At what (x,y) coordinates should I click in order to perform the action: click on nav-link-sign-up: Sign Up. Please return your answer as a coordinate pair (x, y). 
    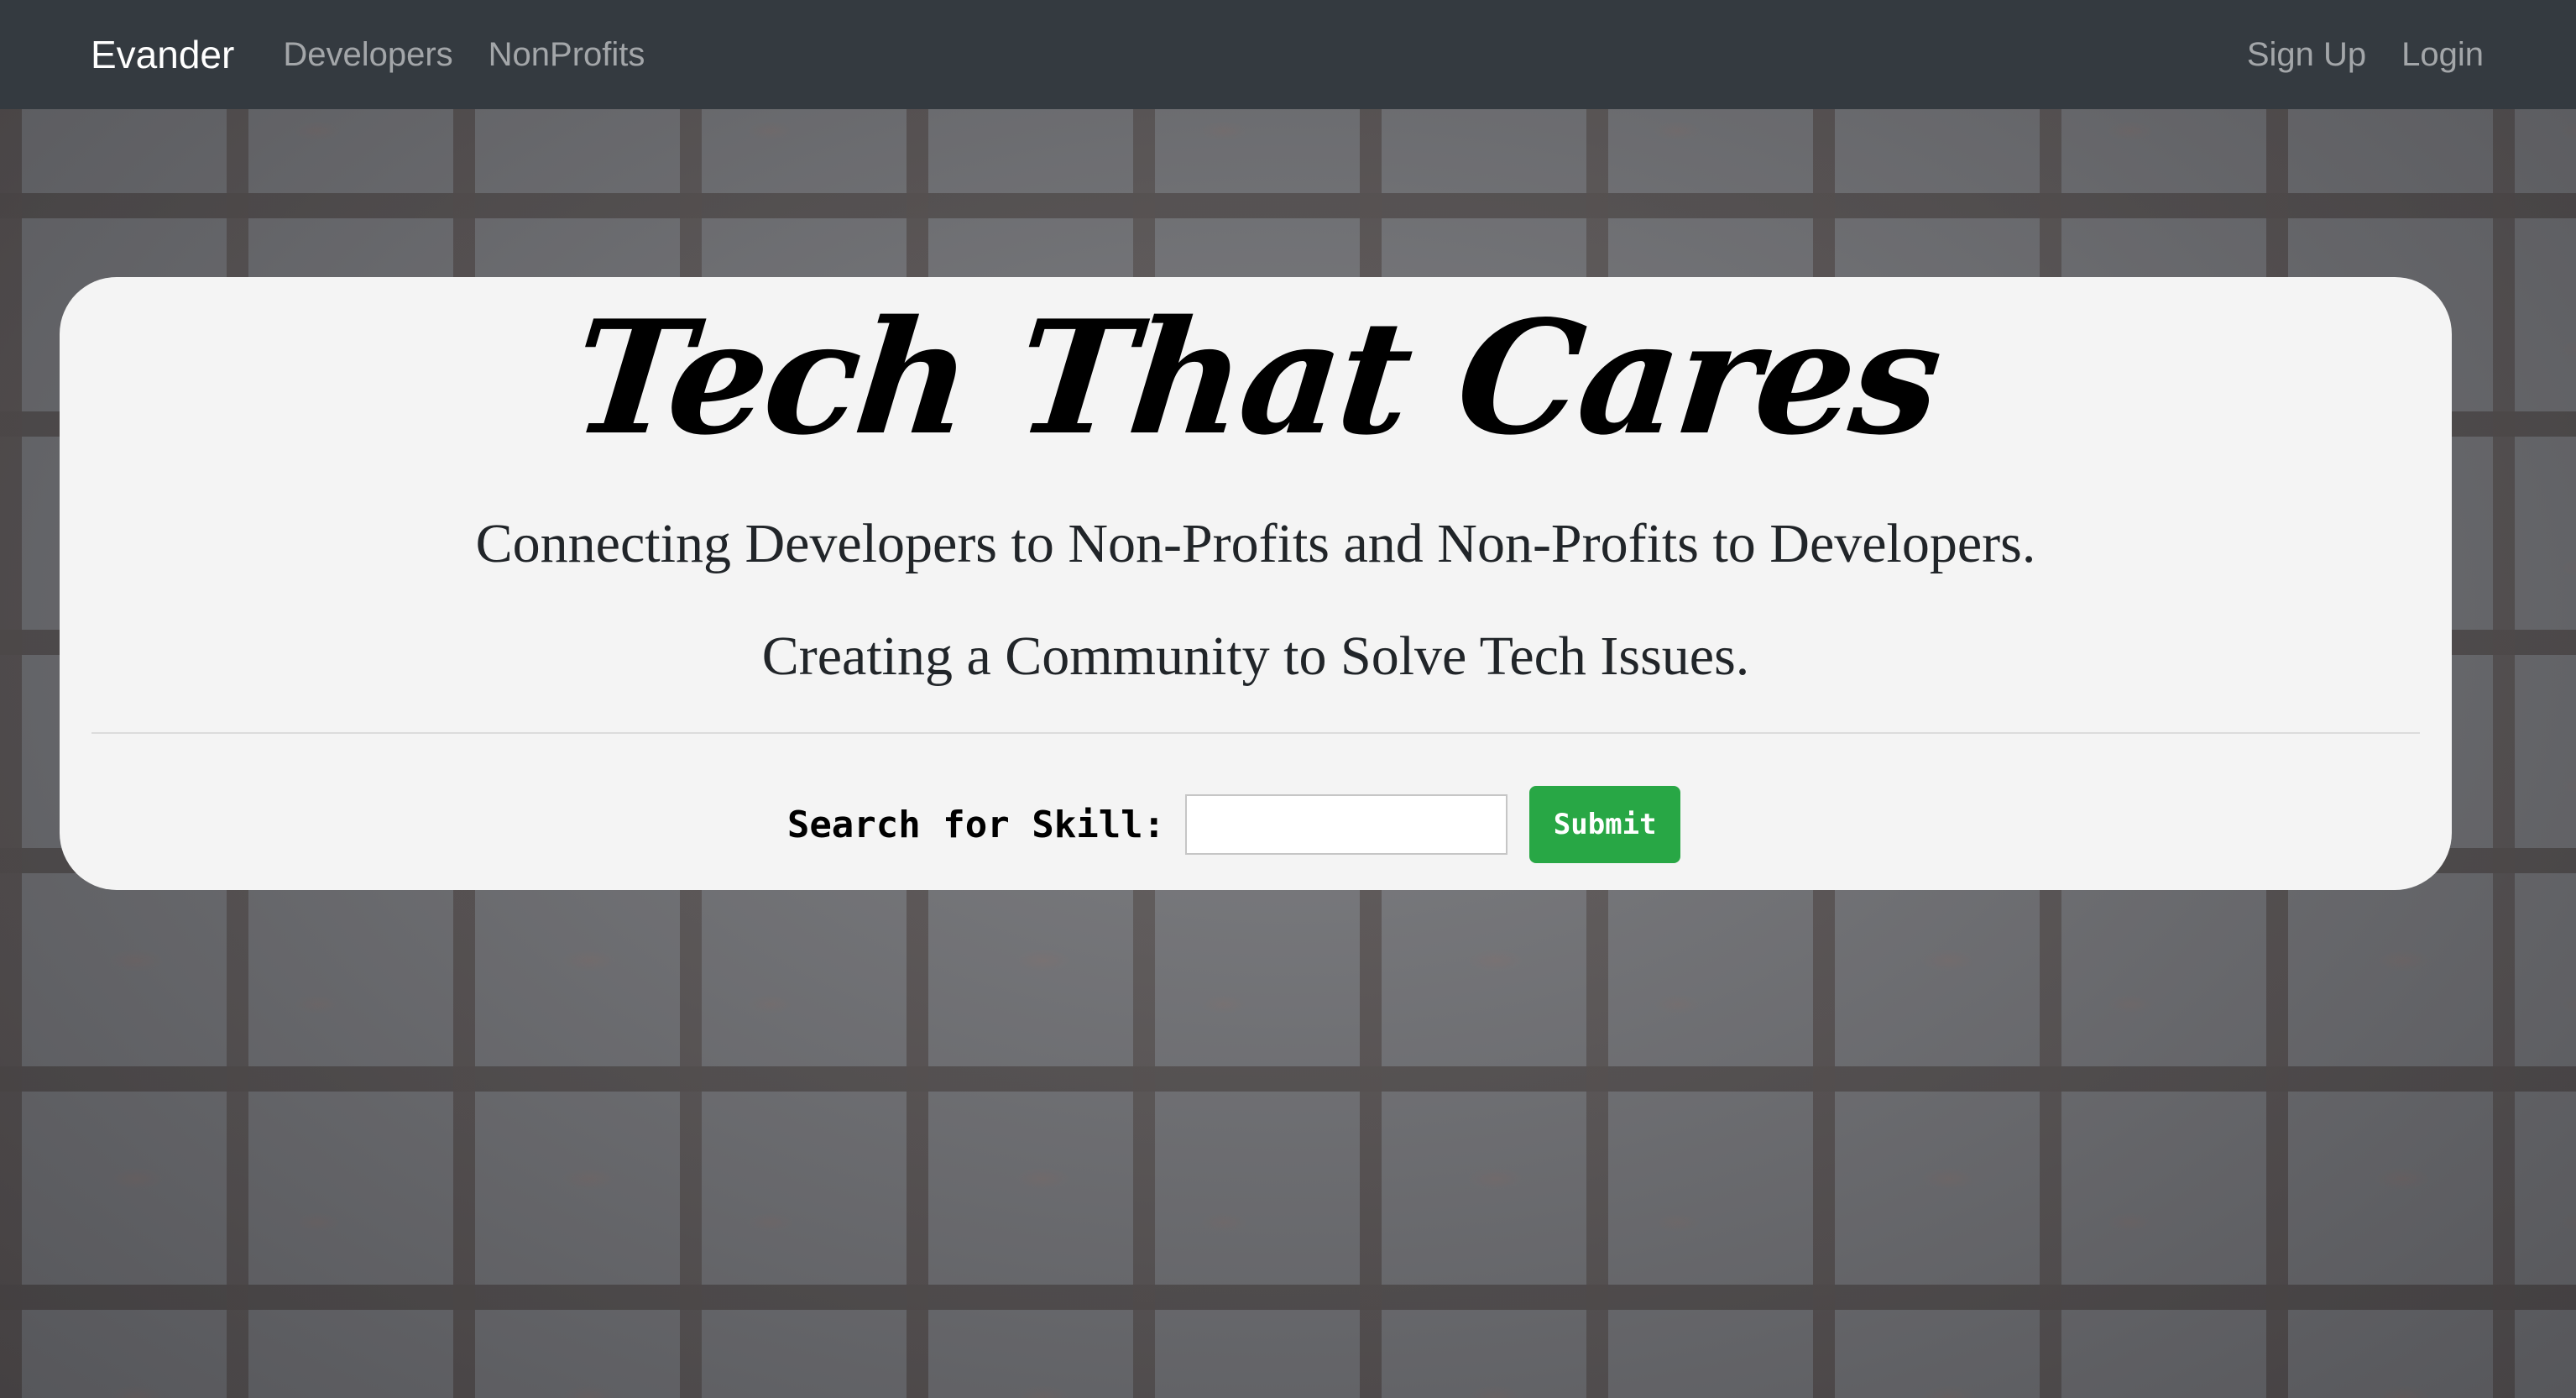
    Looking at the image, I should click on (2306, 55).